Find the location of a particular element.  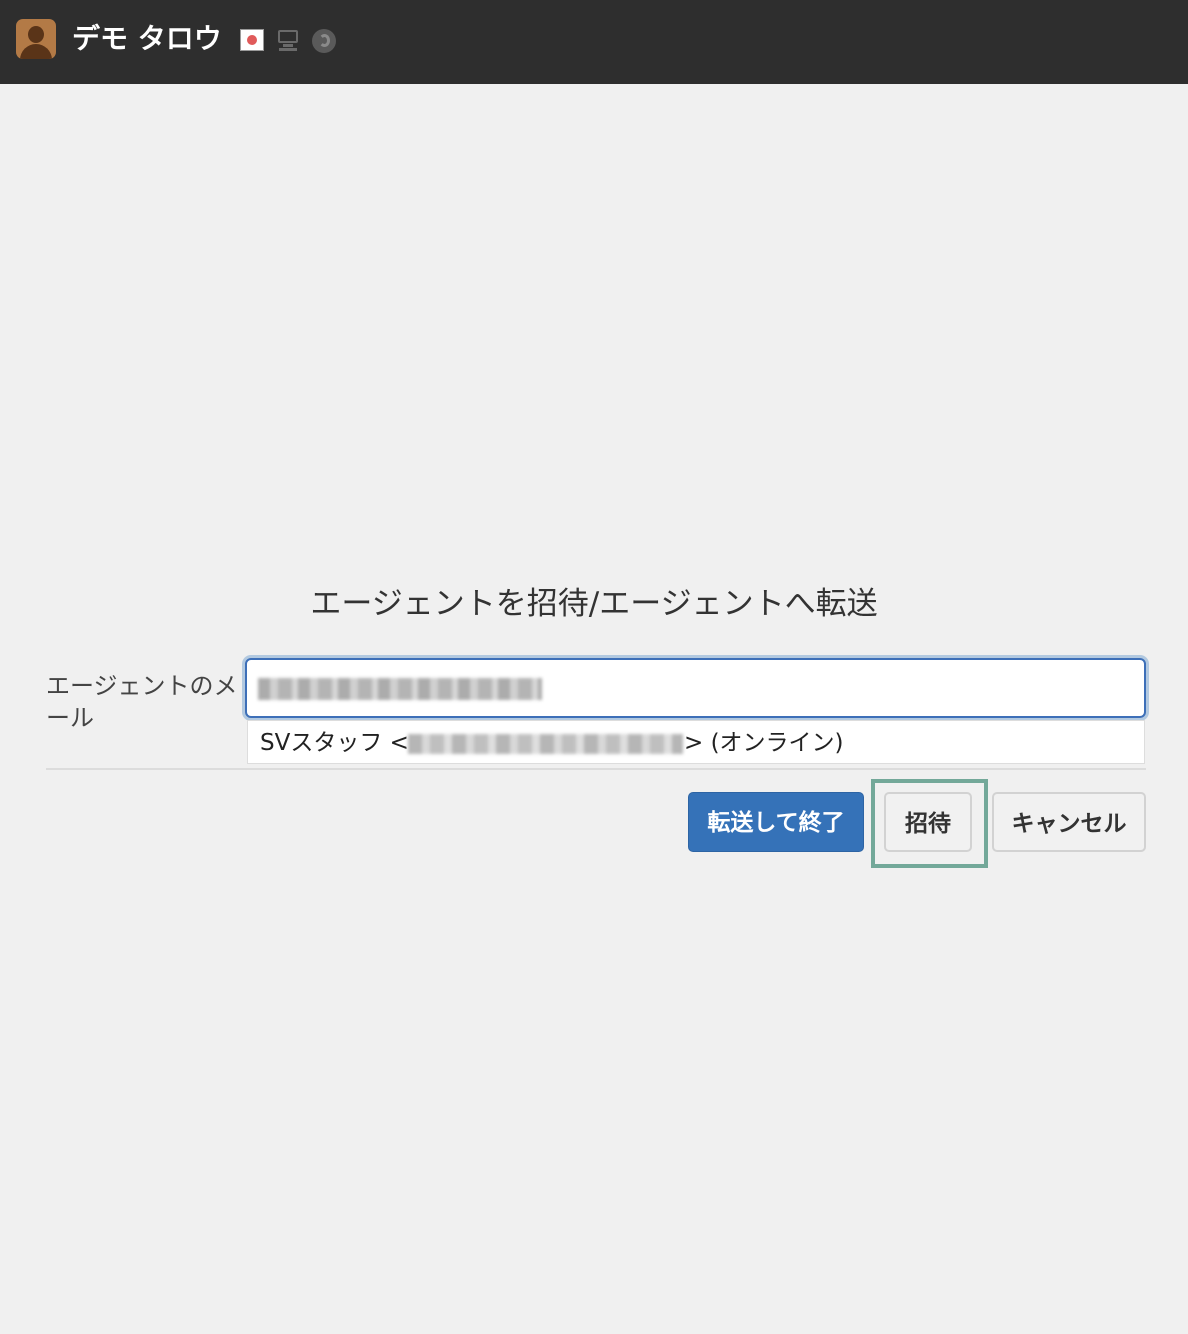

autocomplete-suggestion: SVスタッフ < > (オンライン) is located at coordinates (696, 742).